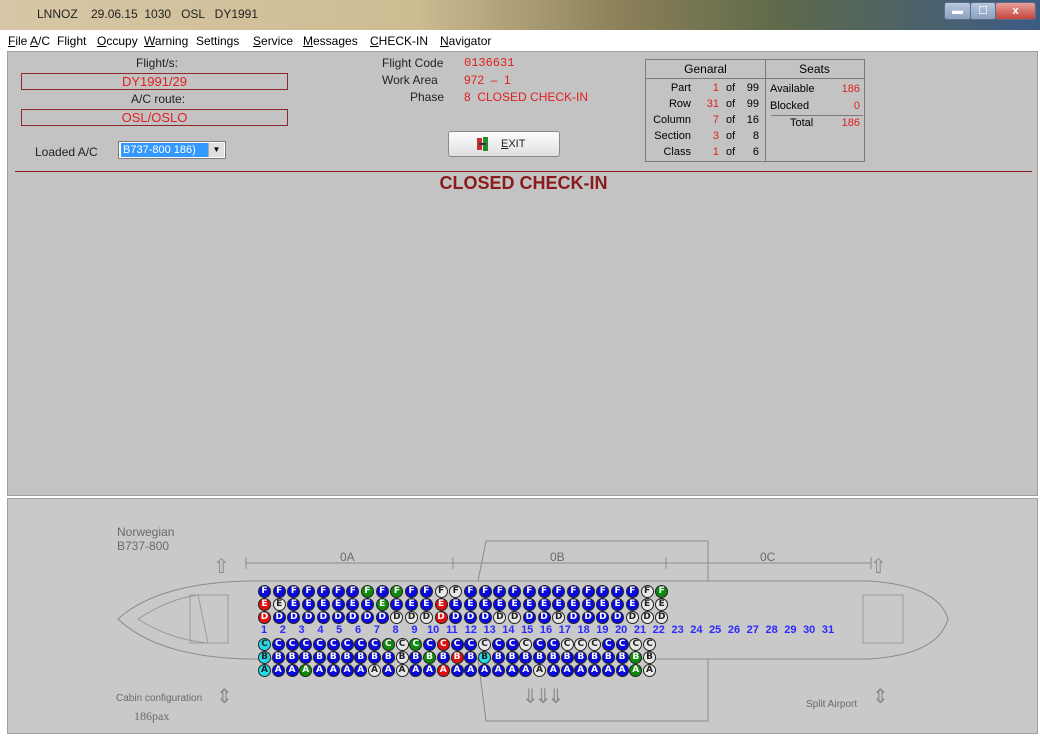 This screenshot has height=738, width=1040. Describe the element at coordinates (983, 11) in the screenshot. I see `maximize-button: ☐` at that location.